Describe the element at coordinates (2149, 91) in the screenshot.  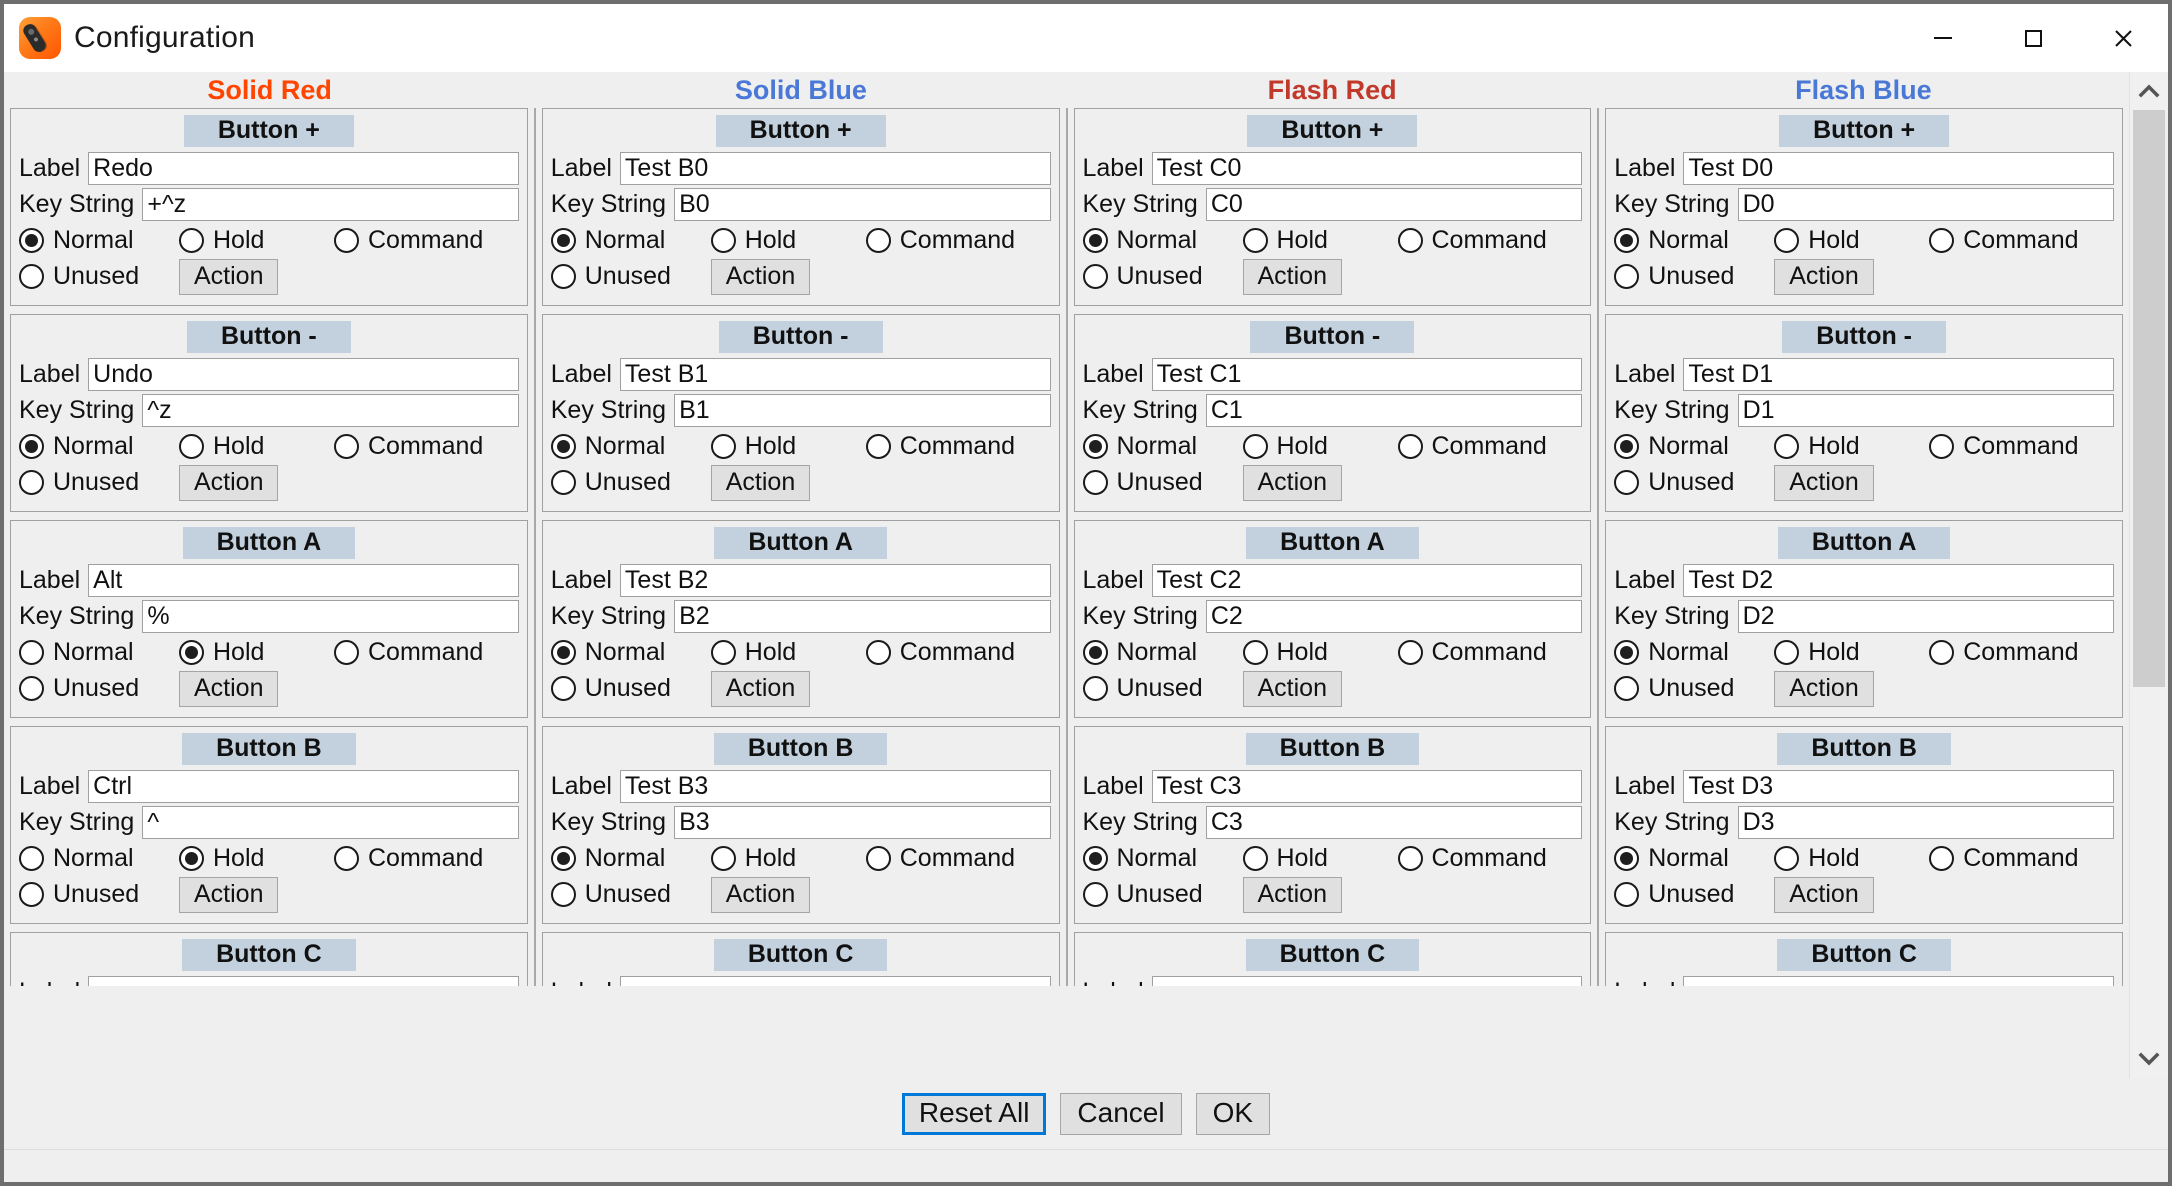
I see `chevron-up-icon` at that location.